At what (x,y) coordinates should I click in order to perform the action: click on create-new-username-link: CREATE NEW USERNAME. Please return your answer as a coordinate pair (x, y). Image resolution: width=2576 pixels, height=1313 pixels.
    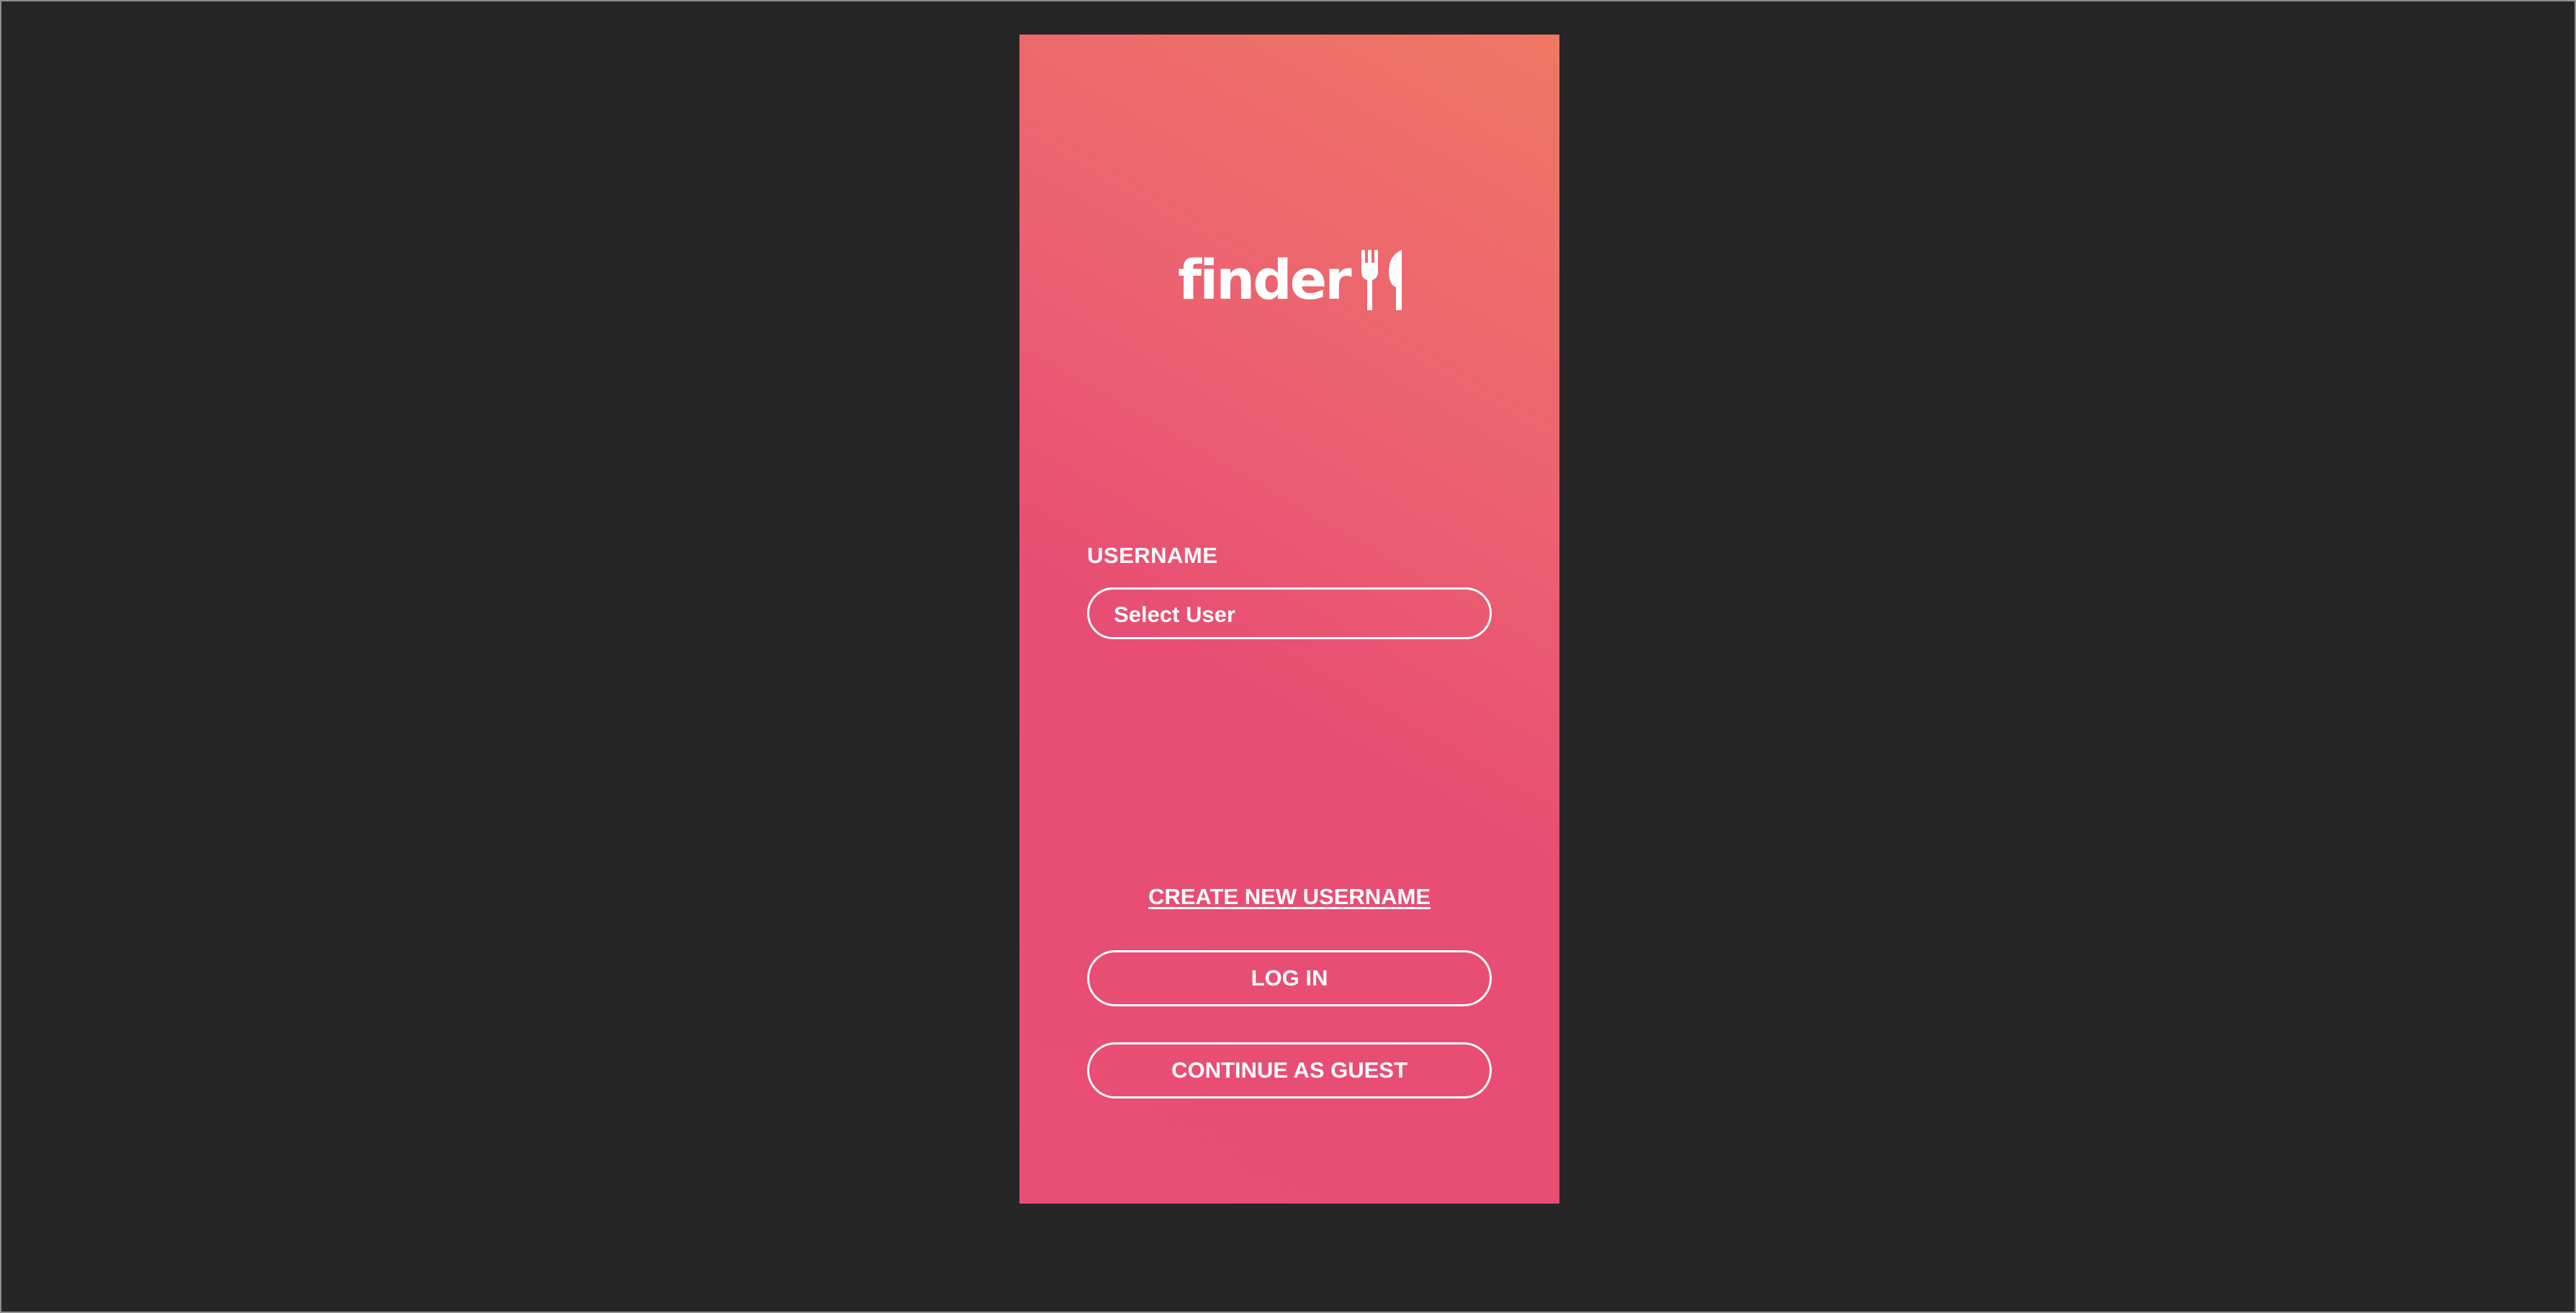
    Looking at the image, I should click on (1289, 897).